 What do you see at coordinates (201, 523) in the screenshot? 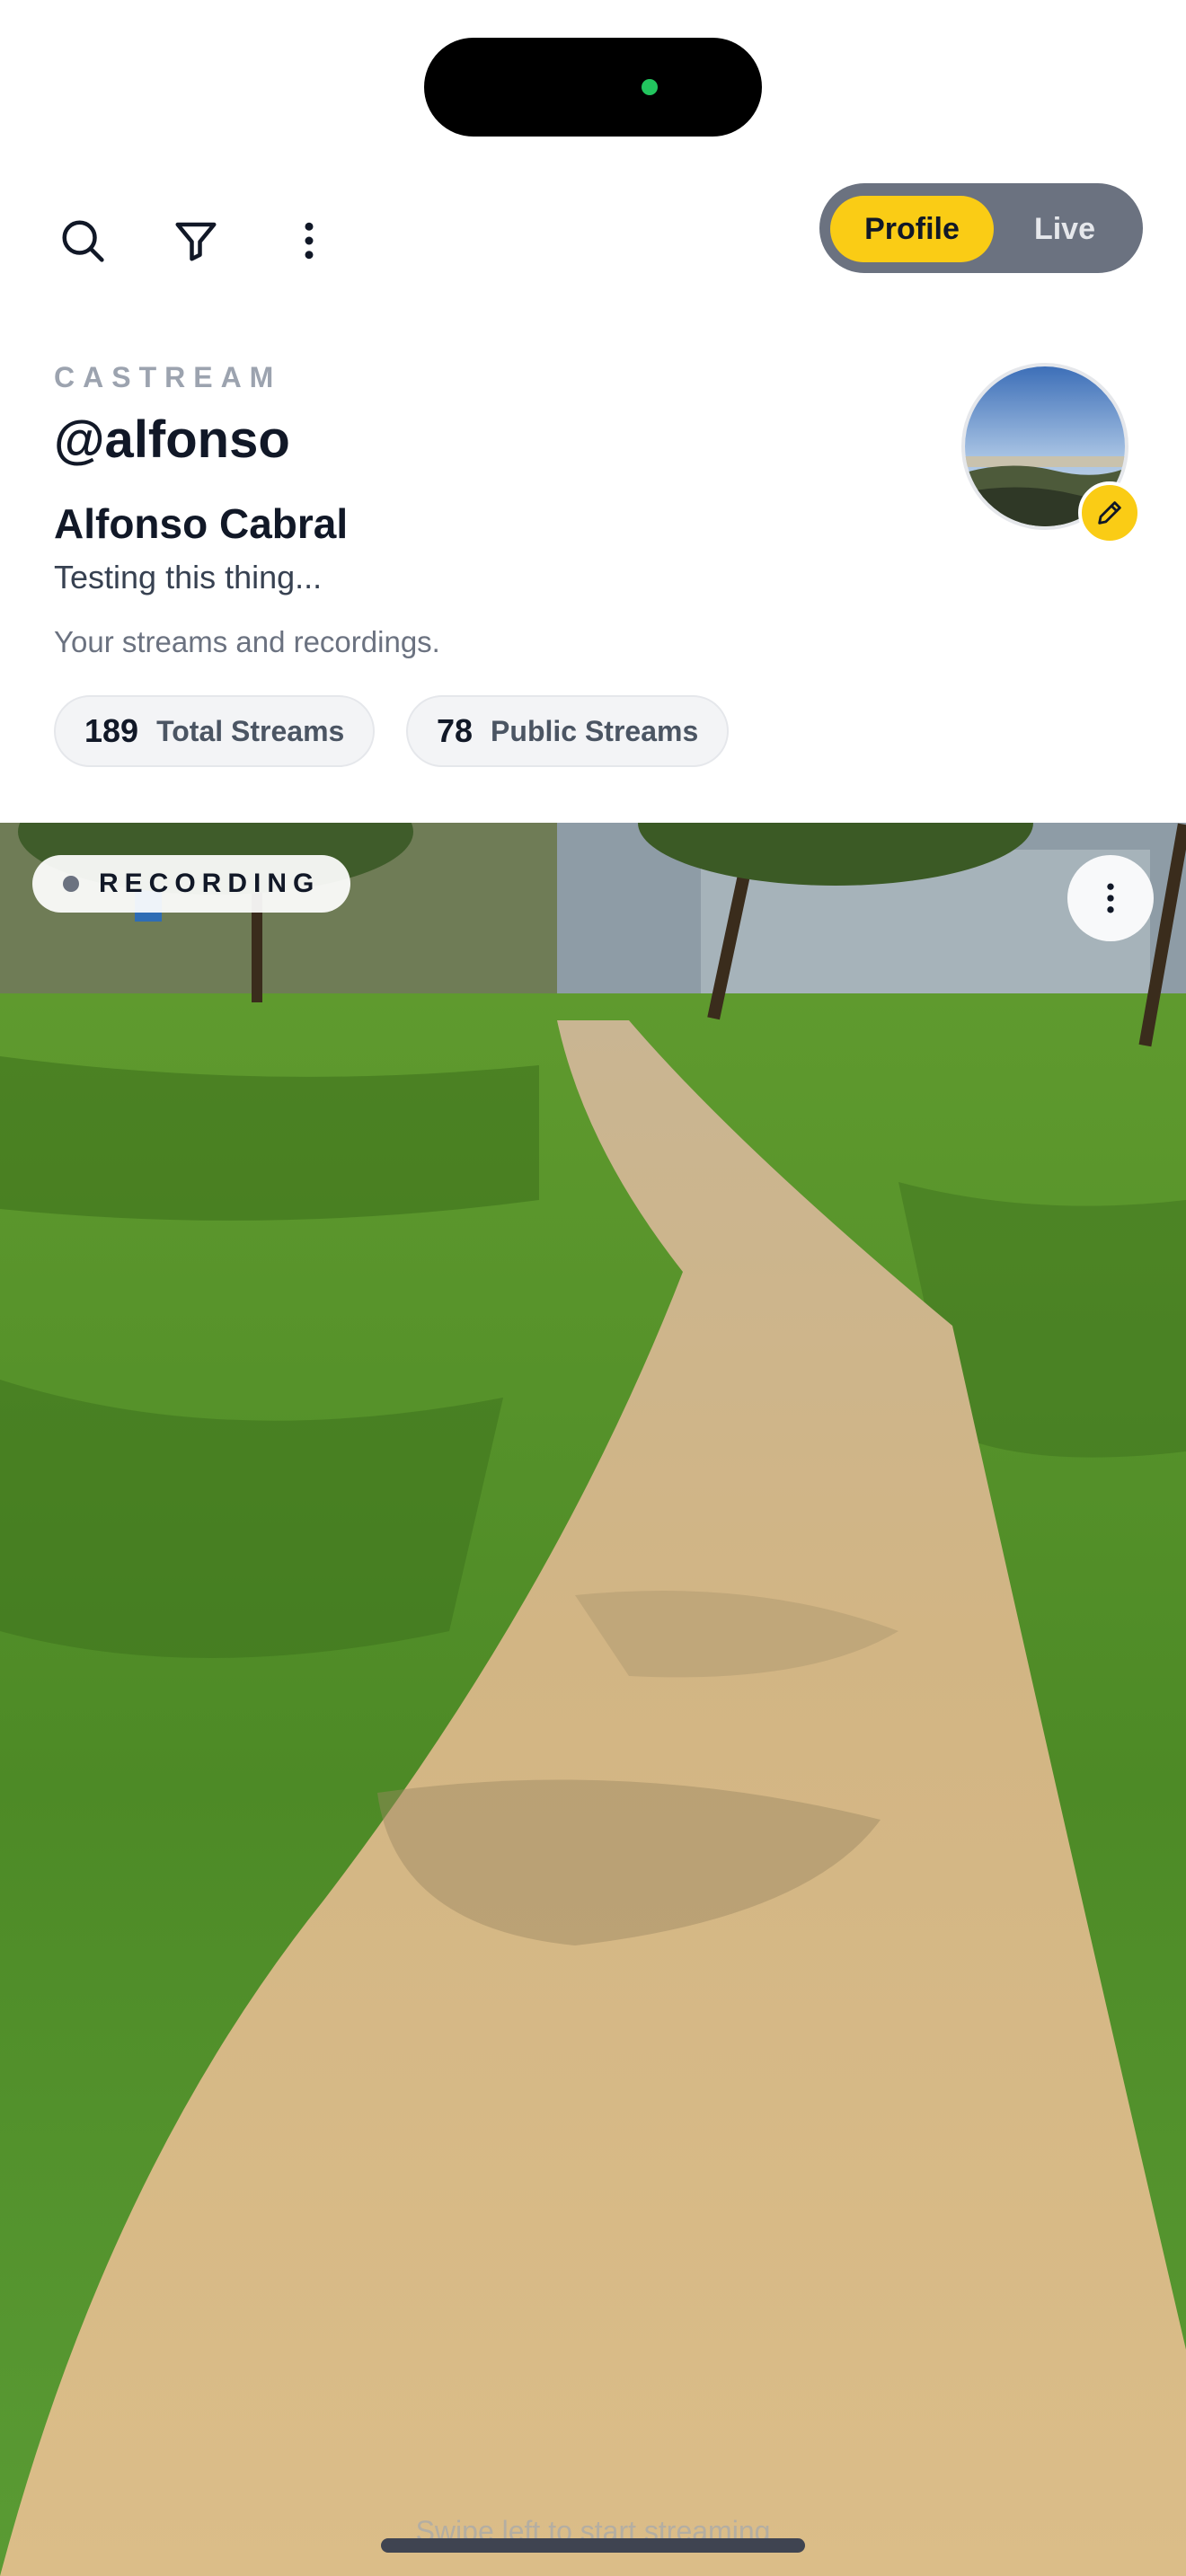
I see `profile-name: Alfonso Cabral` at bounding box center [201, 523].